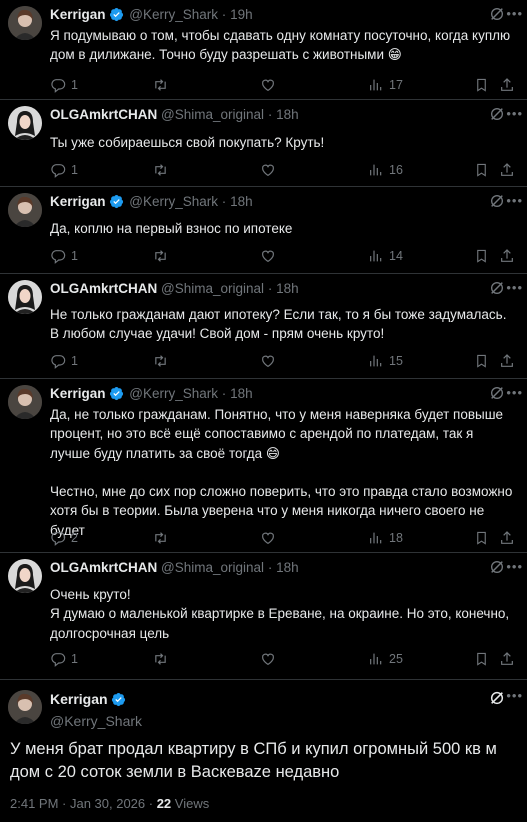  I want to click on views-button: 15, so click(385, 361).